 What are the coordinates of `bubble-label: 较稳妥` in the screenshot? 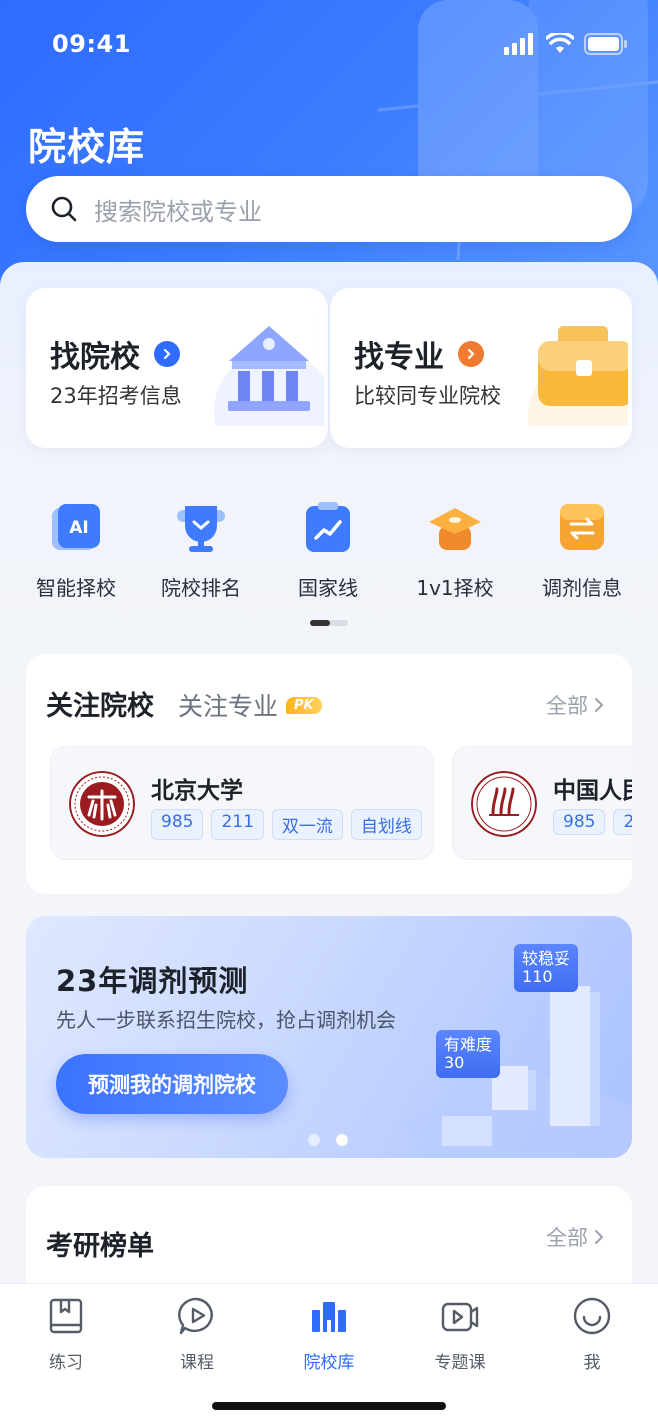 It's located at (546, 958).